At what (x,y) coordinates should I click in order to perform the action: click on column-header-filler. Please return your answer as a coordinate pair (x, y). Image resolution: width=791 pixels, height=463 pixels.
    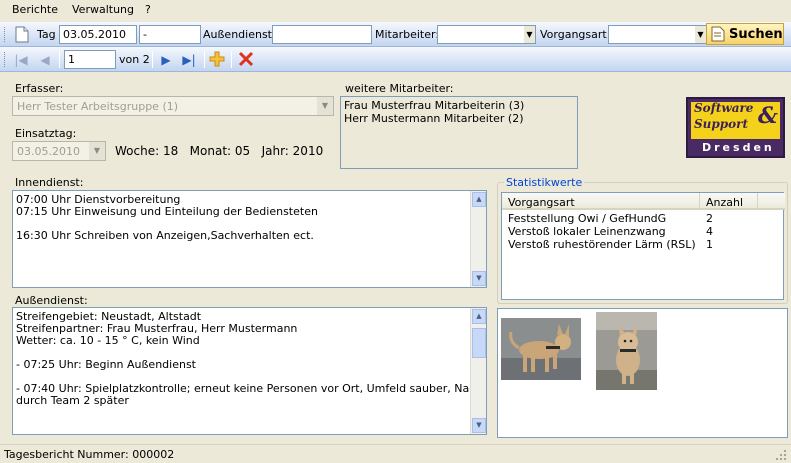
    Looking at the image, I should click on (771, 201).